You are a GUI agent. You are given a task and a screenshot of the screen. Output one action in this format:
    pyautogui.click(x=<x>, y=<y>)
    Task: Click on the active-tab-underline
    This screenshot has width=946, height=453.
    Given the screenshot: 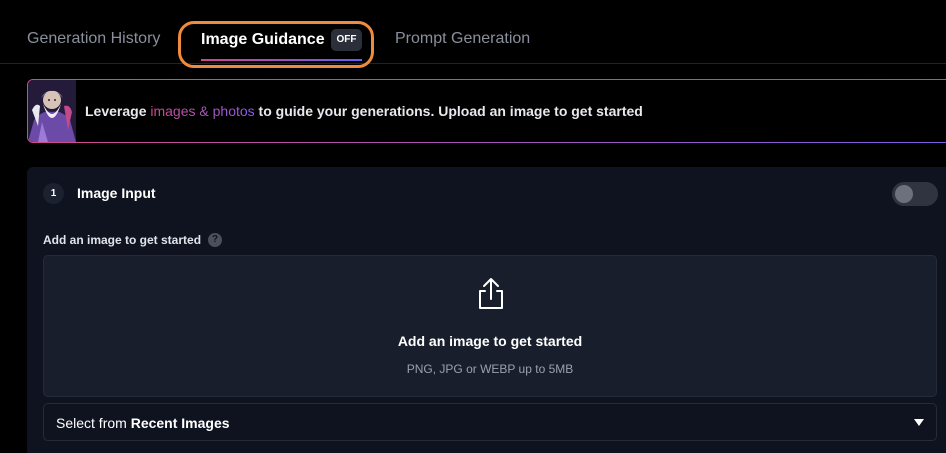 What is the action you would take?
    pyautogui.click(x=281, y=60)
    